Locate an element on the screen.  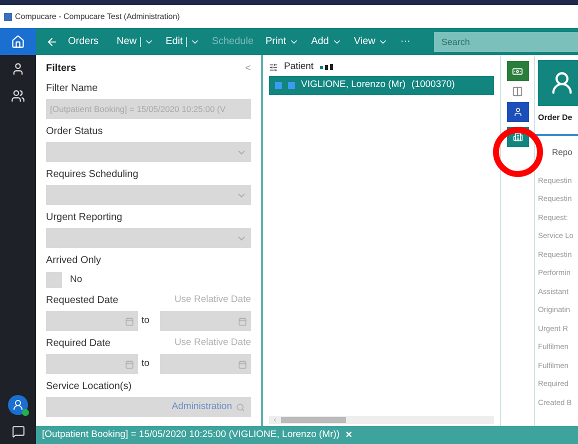
toolbar-dropdown-button: Add is located at coordinates (326, 41).